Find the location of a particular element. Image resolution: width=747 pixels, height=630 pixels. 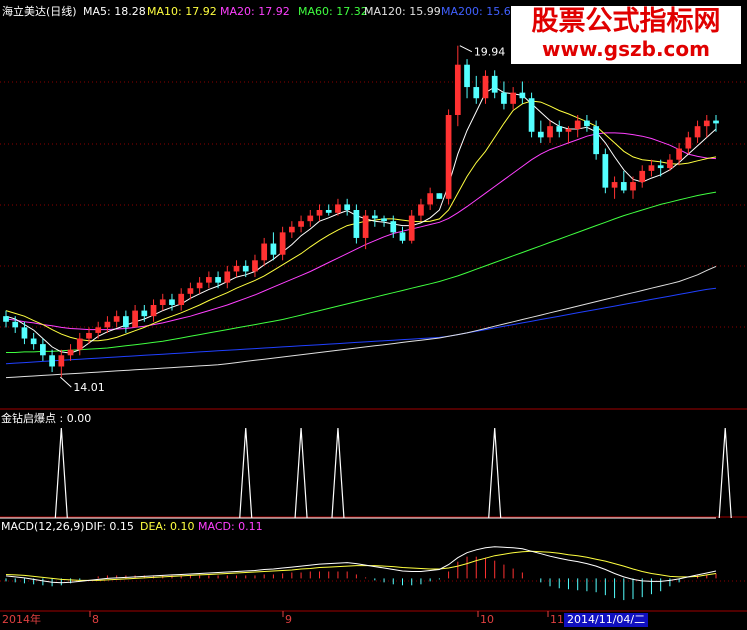

x-axis-label-month-8: 8 is located at coordinates (95, 619).